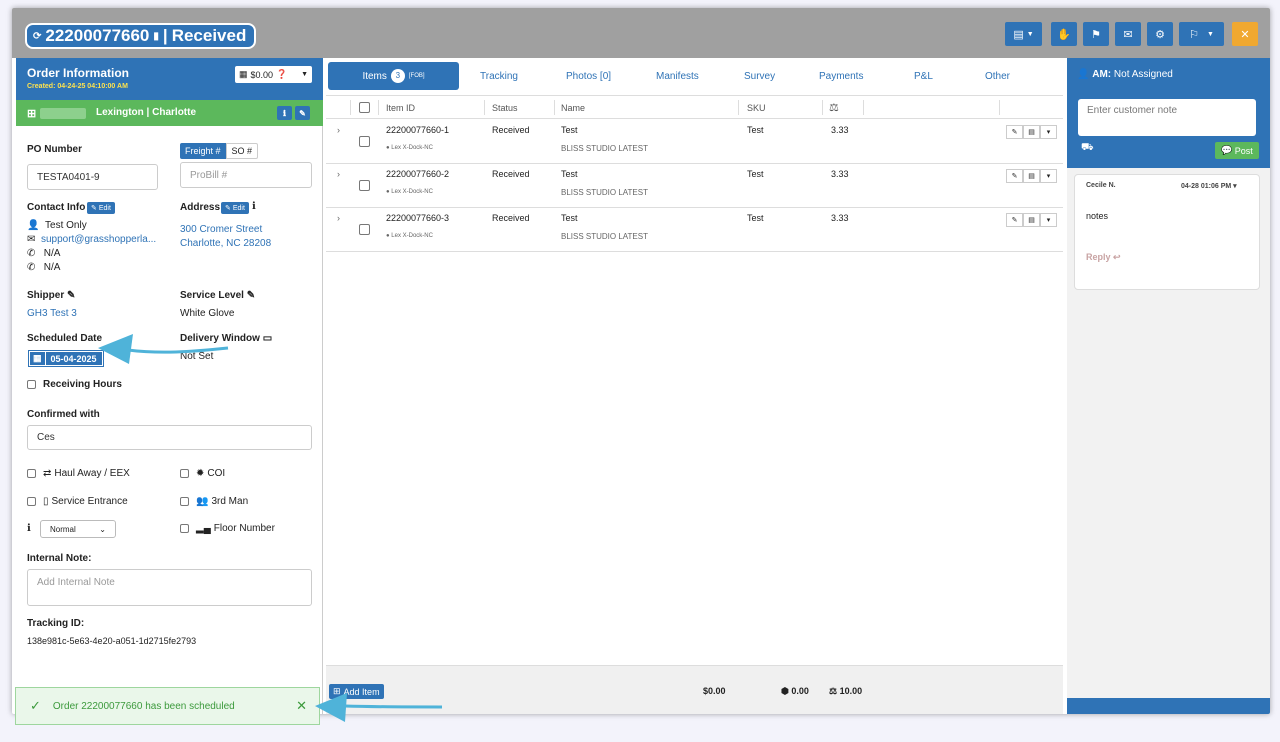 Image resolution: width=1280 pixels, height=742 pixels. Describe the element at coordinates (393, 706) in the screenshot. I see `arrow-to-toast` at that location.